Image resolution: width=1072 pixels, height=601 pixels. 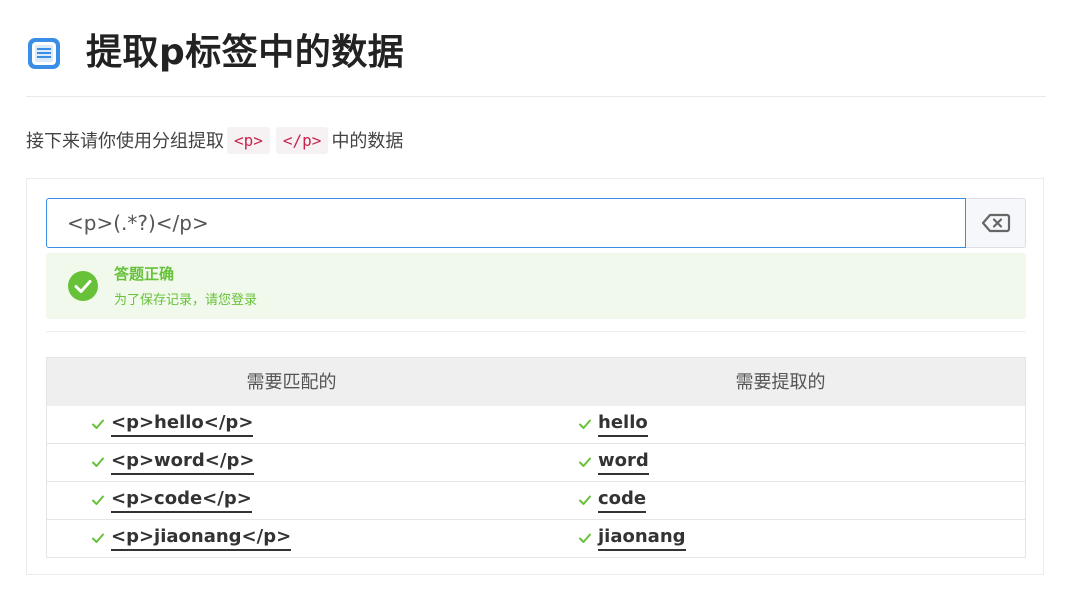 I want to click on success-alert: 答题正确 为了保存记录，请您登录, so click(x=536, y=286).